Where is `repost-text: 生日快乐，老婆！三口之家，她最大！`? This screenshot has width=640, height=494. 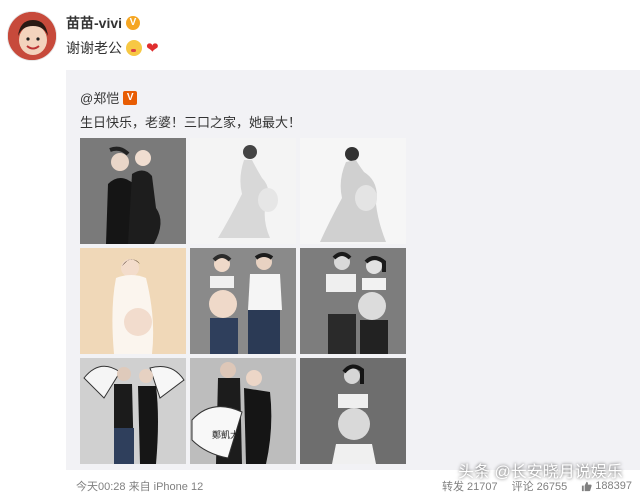 repost-text: 生日快乐，老婆！三口之家，她最大！ is located at coordinates (191, 122).